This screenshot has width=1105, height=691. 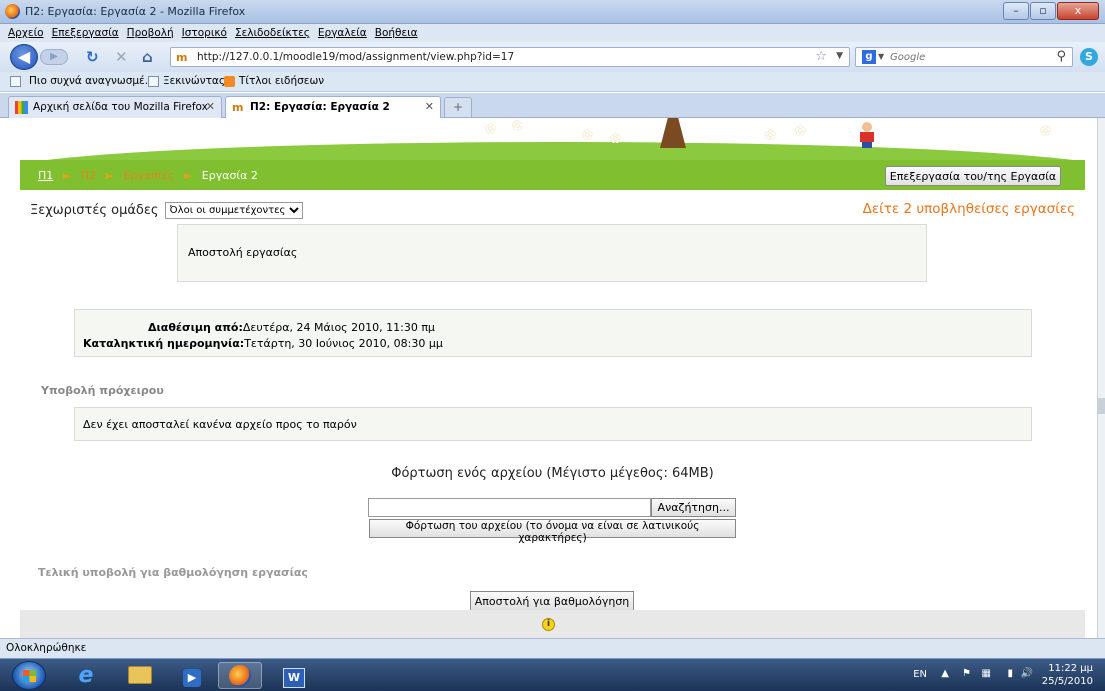 What do you see at coordinates (1089, 57) in the screenshot?
I see `skype-icon: S` at bounding box center [1089, 57].